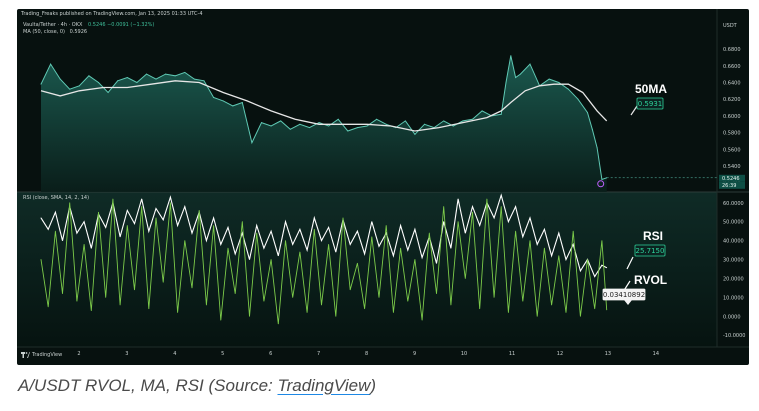 The width and height of the screenshot is (759, 411). I want to click on ma-line: MA (50, close, 0) 0.5926, so click(55, 32).